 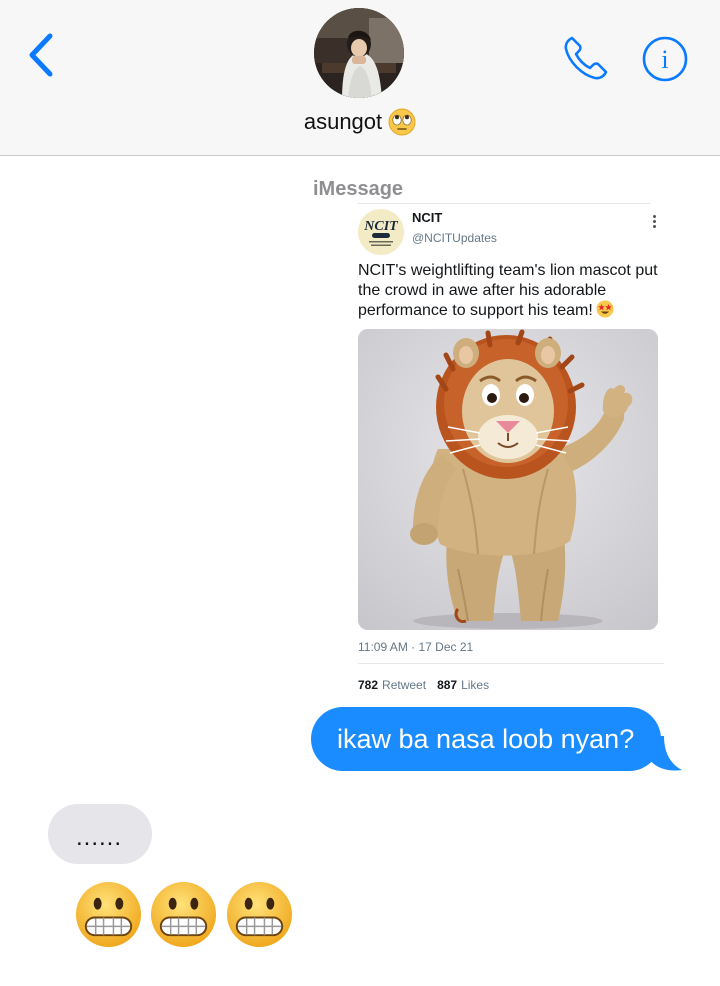 I want to click on tweet-stats: 782 Retweet 887 Likes, so click(x=423, y=685).